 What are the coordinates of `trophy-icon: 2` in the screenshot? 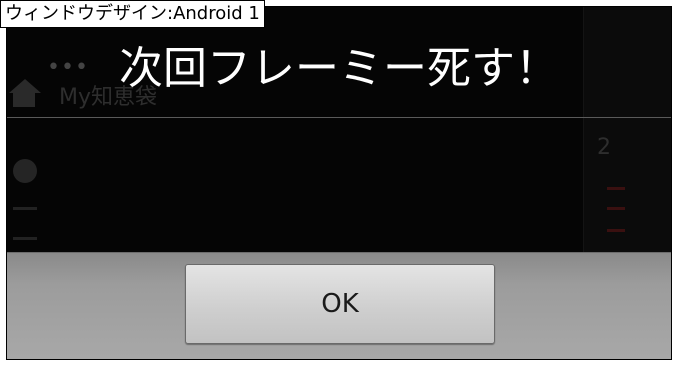 It's located at (604, 147).